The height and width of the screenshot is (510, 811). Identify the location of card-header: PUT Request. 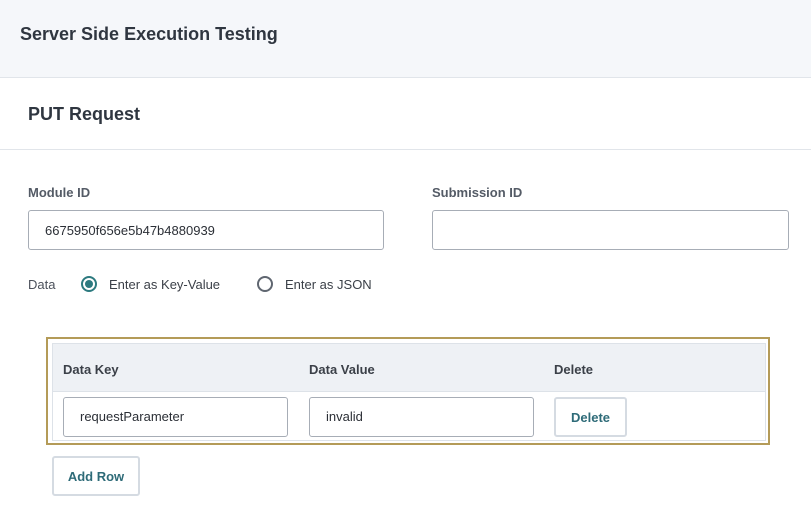
(405, 114).